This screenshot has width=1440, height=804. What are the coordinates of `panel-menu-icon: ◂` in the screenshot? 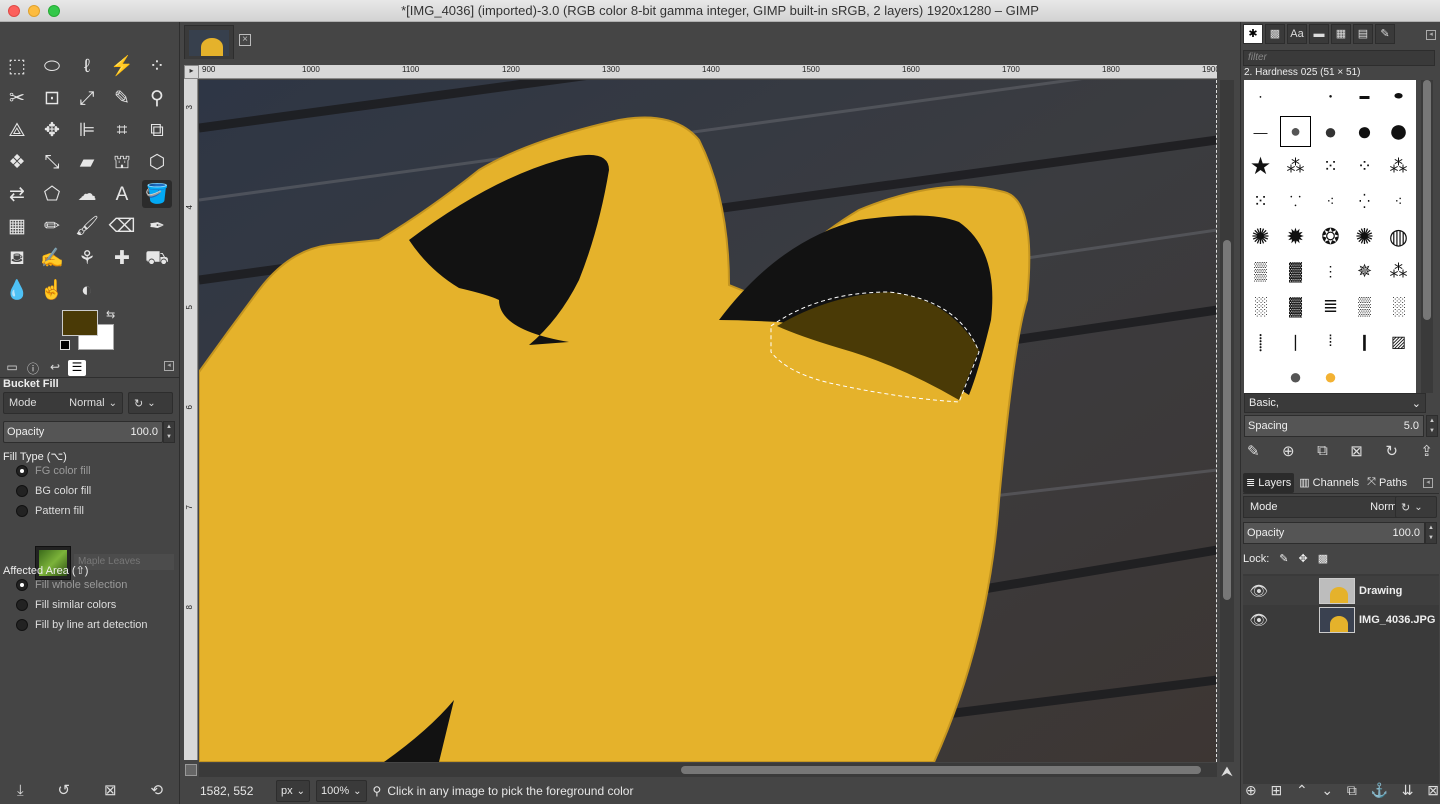 It's located at (169, 366).